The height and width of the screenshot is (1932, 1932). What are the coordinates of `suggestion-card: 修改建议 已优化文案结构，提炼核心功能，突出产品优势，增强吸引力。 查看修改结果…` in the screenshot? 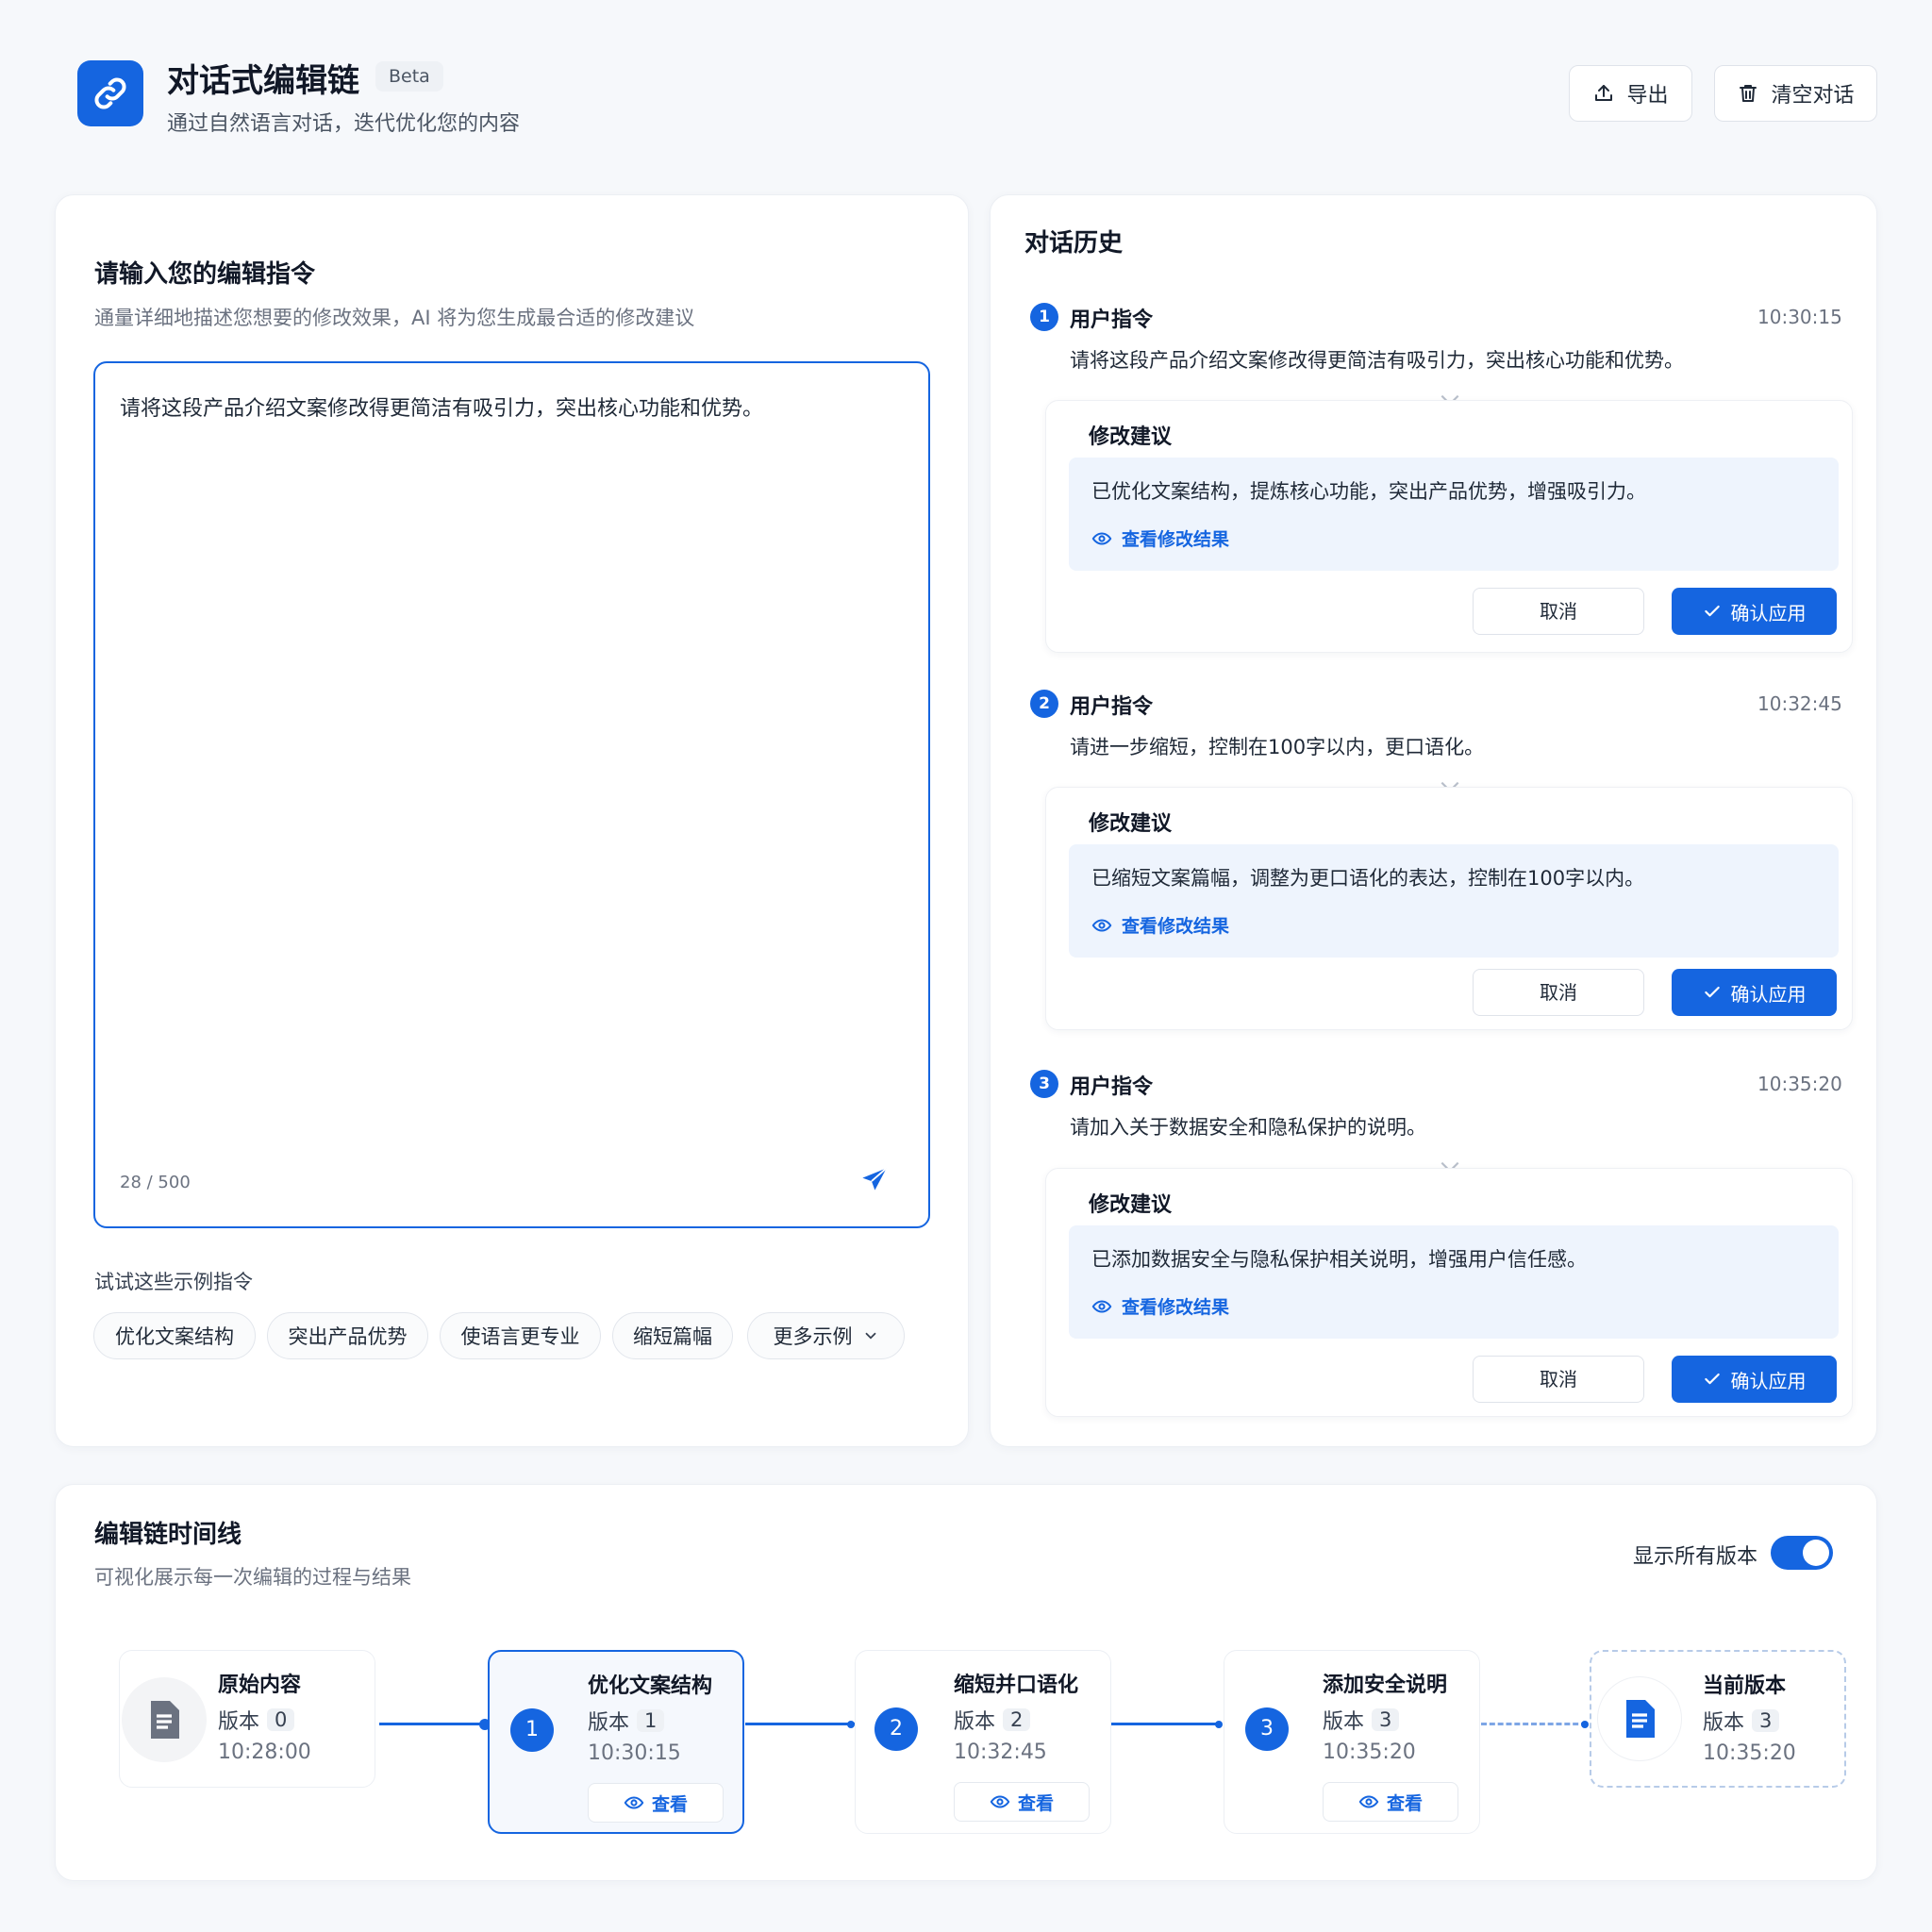 It's located at (1449, 526).